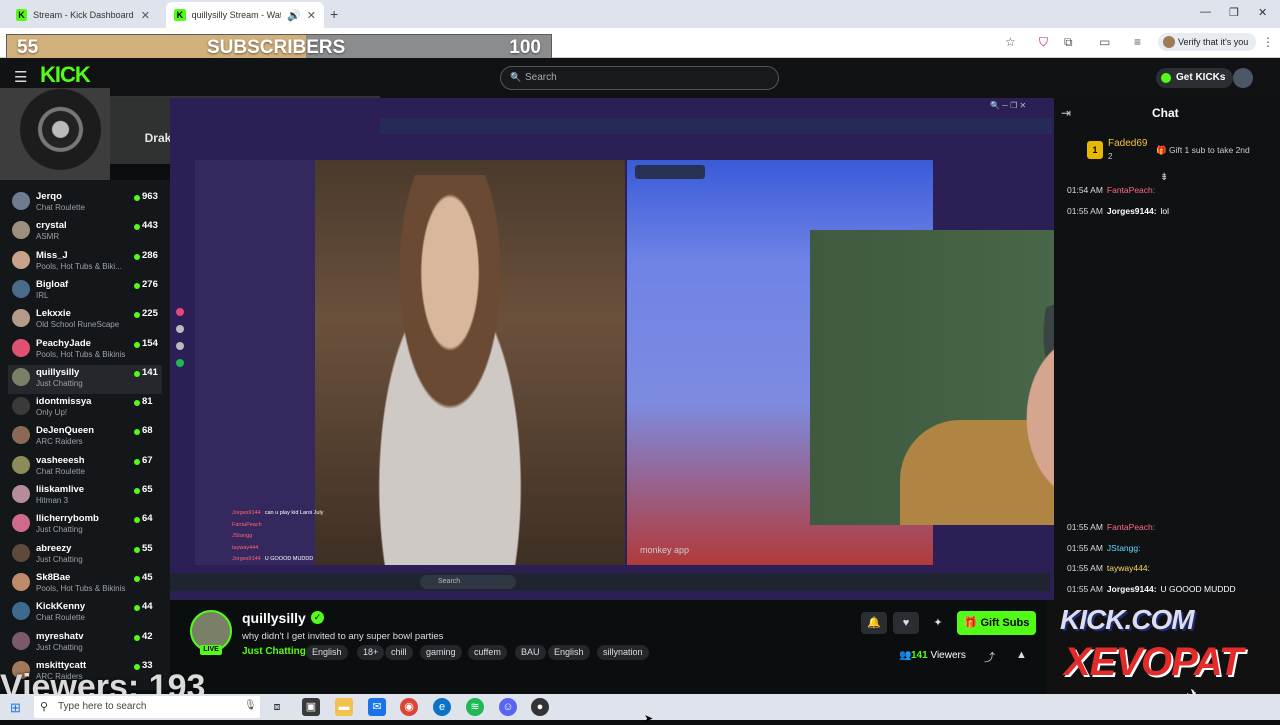  Describe the element at coordinates (85, 379) in the screenshot. I see `sidebar-channel-quillysilly: quillysilly Just Chatting 141` at that location.